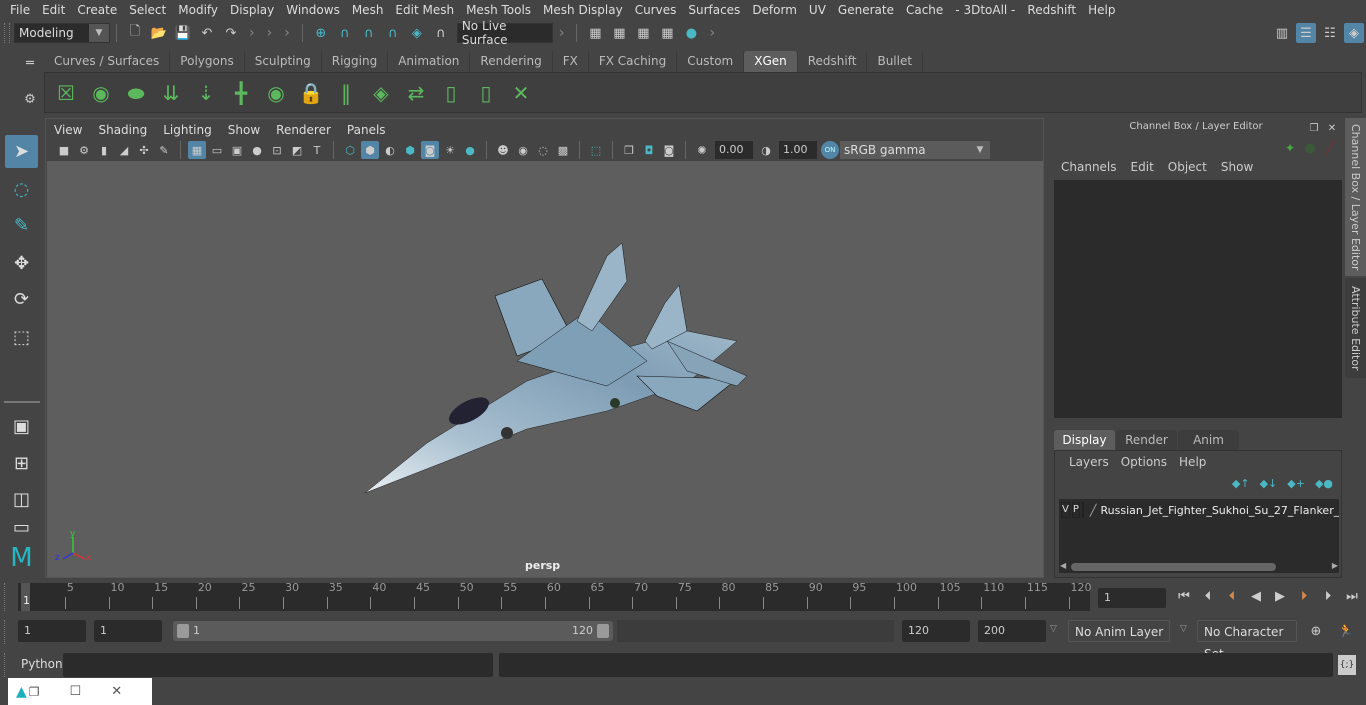 The width and height of the screenshot is (1366, 705). What do you see at coordinates (197, 150) in the screenshot?
I see `grid-icon: ▦` at bounding box center [197, 150].